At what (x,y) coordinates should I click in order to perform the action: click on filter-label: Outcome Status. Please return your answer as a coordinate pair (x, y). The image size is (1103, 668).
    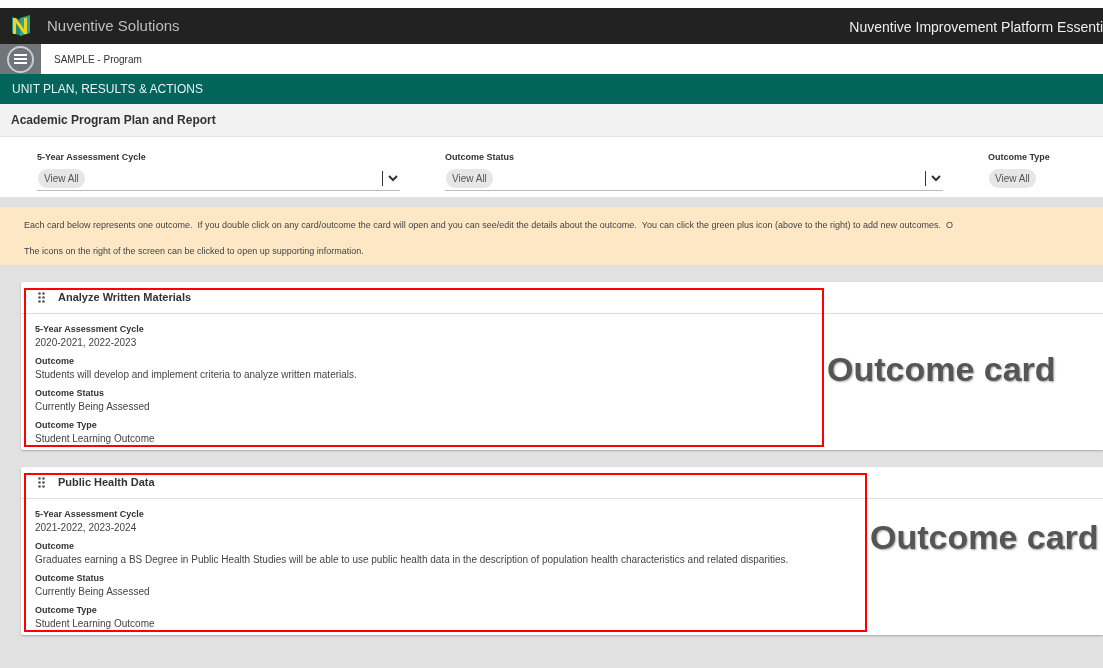
    Looking at the image, I should click on (480, 157).